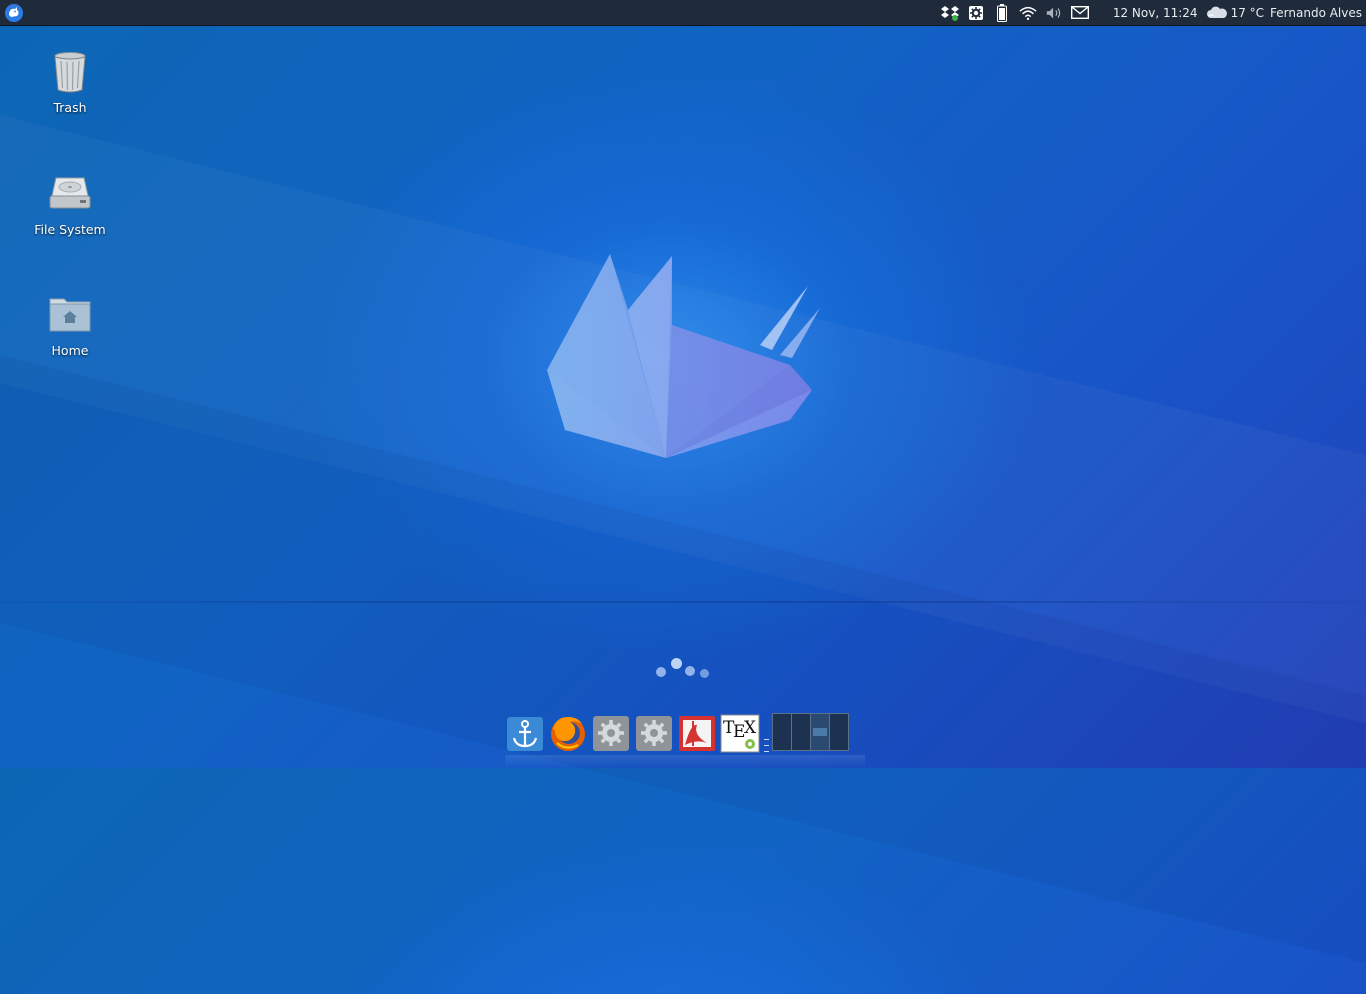 This screenshot has height=994, width=1366. I want to click on whisker-menu-button, so click(14, 13).